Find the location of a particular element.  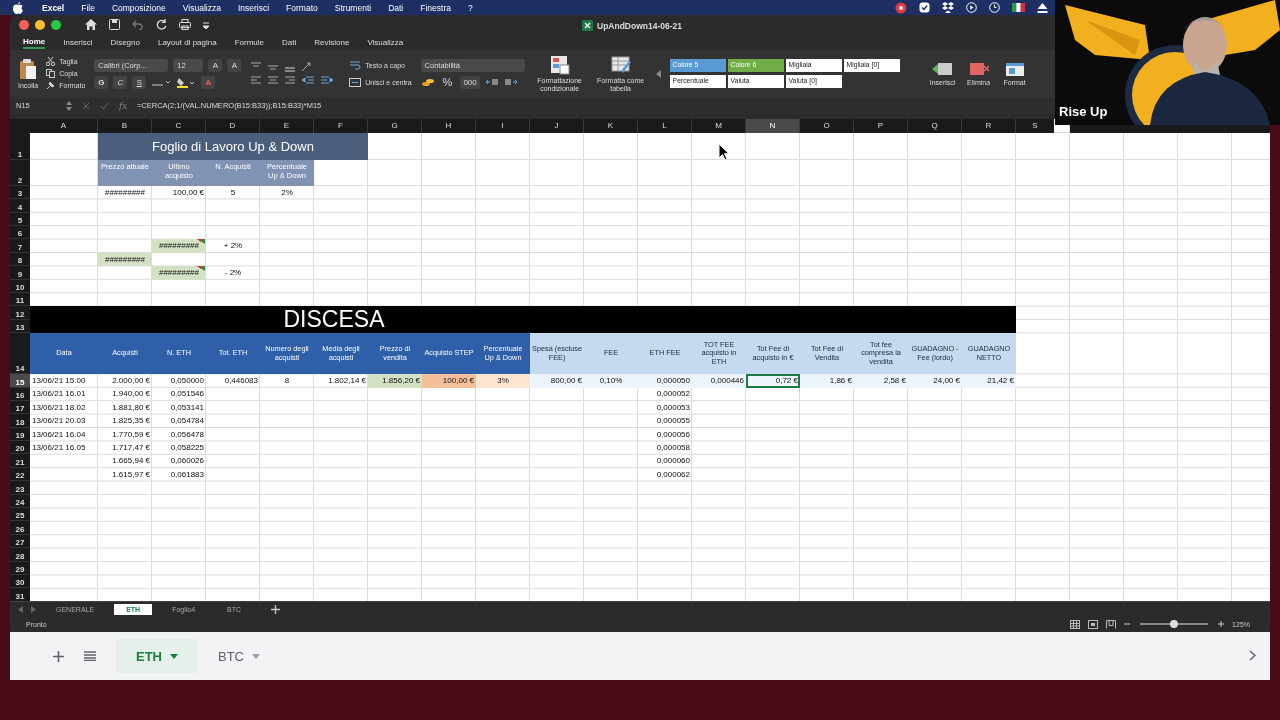

decrease-decimal-icon is located at coordinates (510, 82).